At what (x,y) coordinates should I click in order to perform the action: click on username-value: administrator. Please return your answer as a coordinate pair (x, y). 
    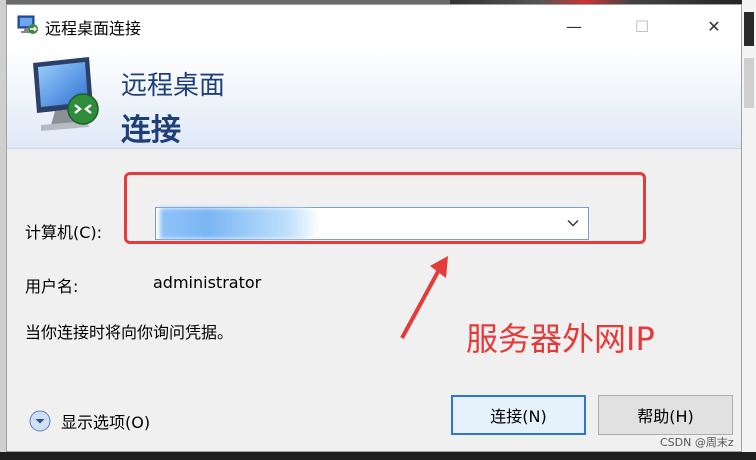
    Looking at the image, I should click on (207, 282).